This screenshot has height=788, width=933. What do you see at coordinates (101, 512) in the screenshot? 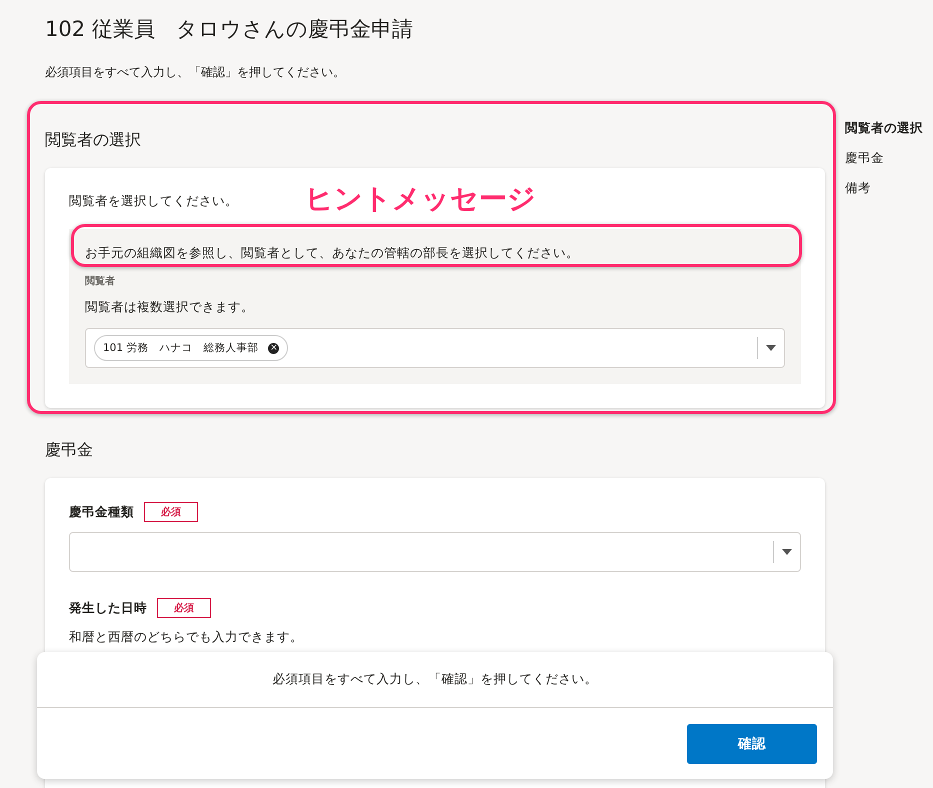
I see `field-label: 慶弔金種類` at bounding box center [101, 512].